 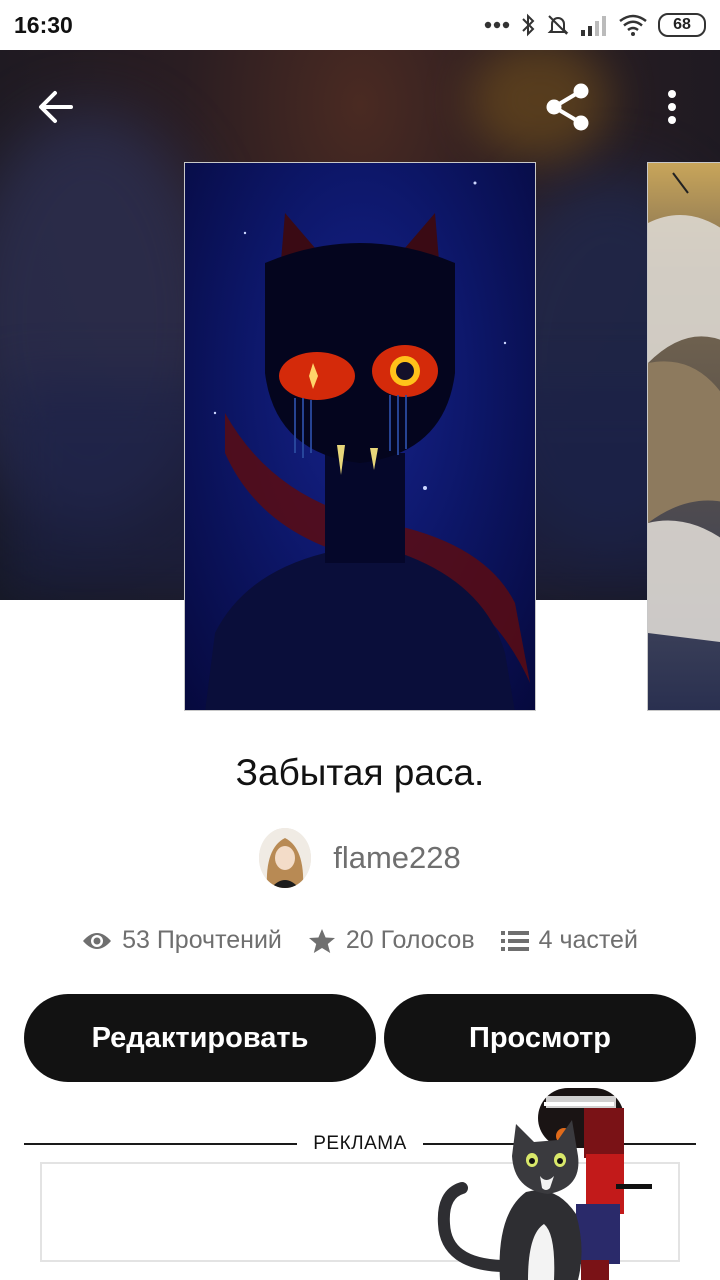 I want to click on ad-label: РЕКЛАМА, so click(x=360, y=1143).